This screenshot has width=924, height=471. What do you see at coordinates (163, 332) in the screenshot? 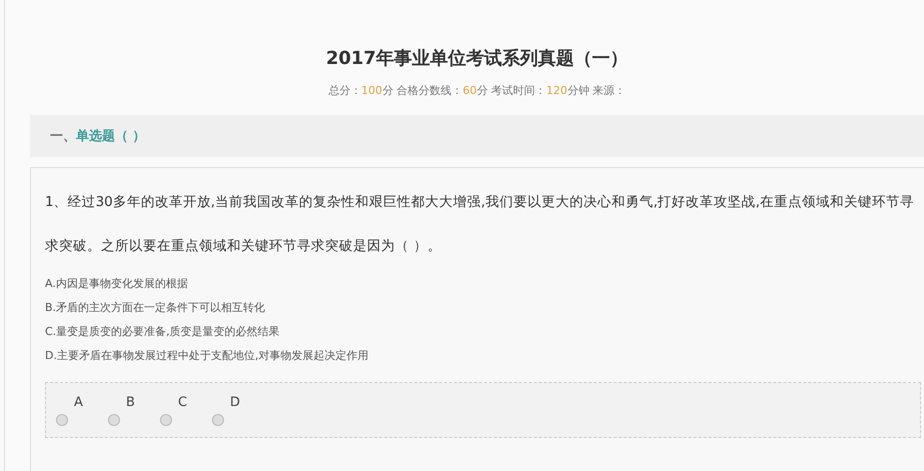
I see `option-text: C.量变是质变的必要准备,质变是量变的必然结果` at bounding box center [163, 332].